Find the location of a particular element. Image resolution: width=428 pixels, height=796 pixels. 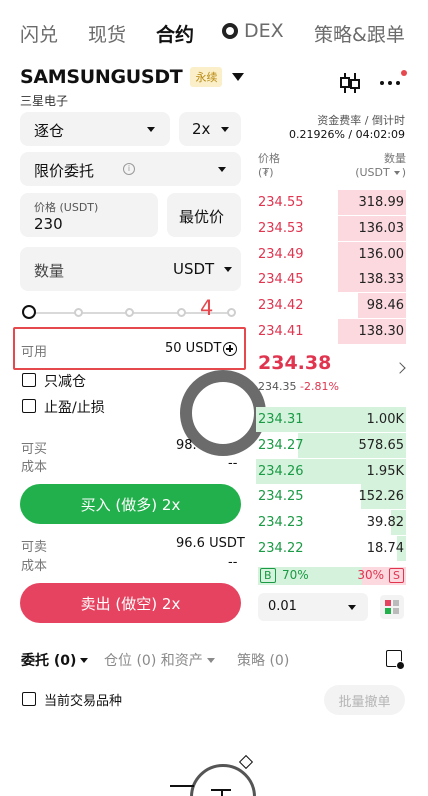

mark-price: 234.35 is located at coordinates (277, 386).